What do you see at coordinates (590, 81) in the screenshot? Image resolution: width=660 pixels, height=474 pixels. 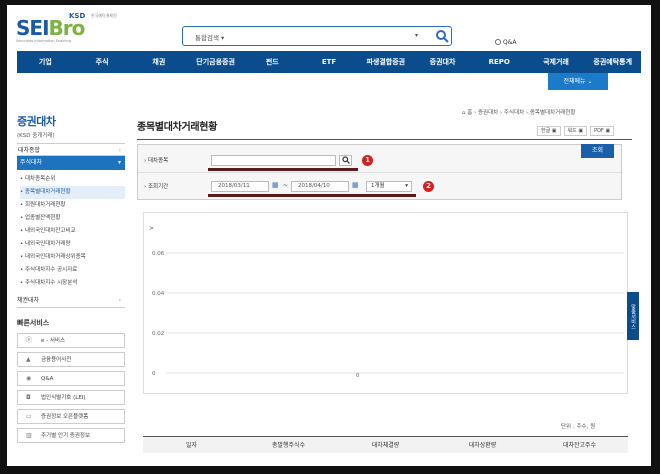 I see `chevron-down-icon: ⌄` at bounding box center [590, 81].